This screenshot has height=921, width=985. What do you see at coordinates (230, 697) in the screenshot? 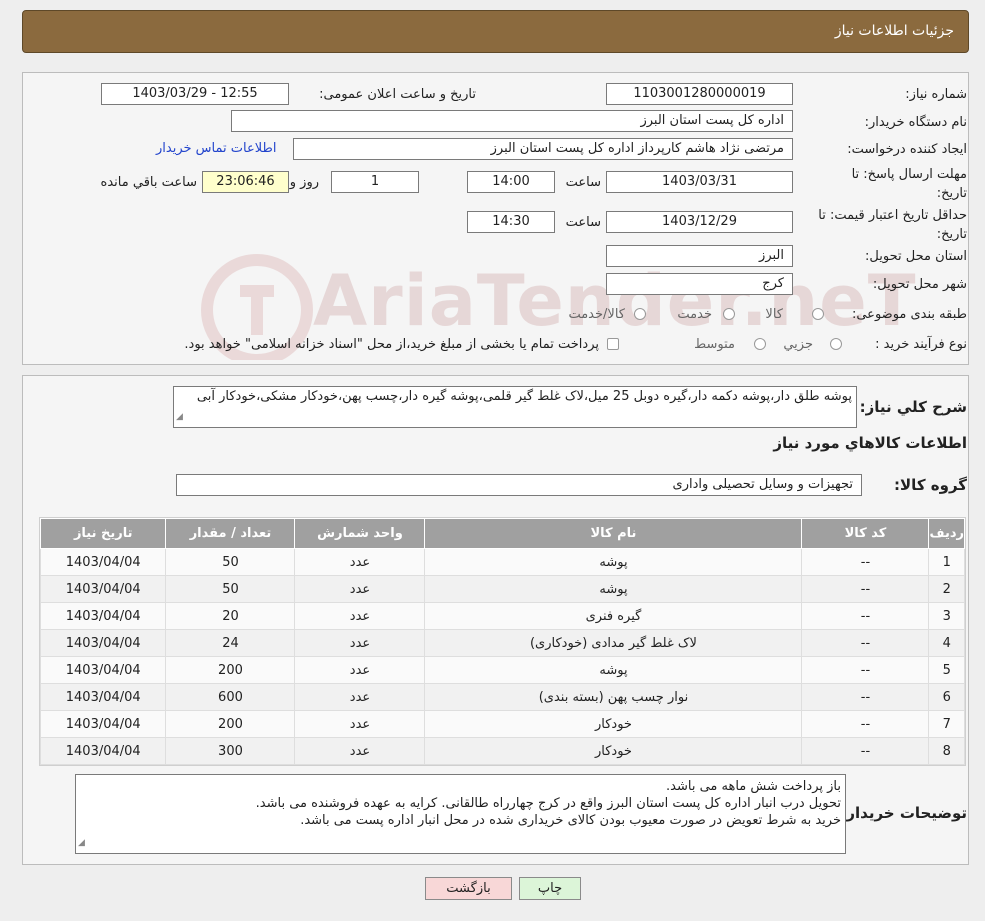
I see `cell-quantity: 600` at bounding box center [230, 697].